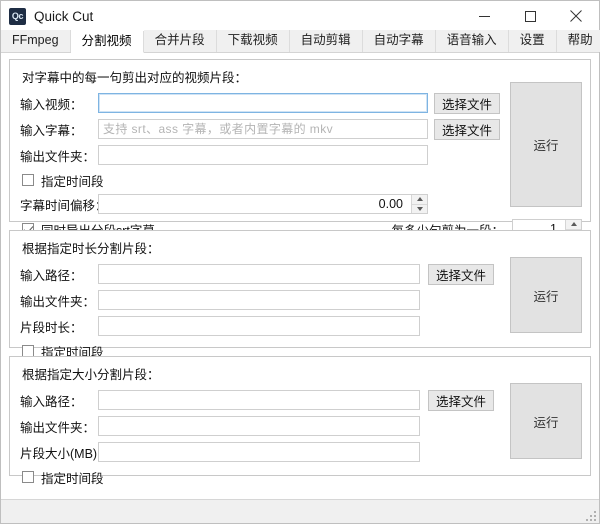 Image resolution: width=600 pixels, height=524 pixels. I want to click on spinbox-subtitle-offset-value: 0.00, so click(390, 204).